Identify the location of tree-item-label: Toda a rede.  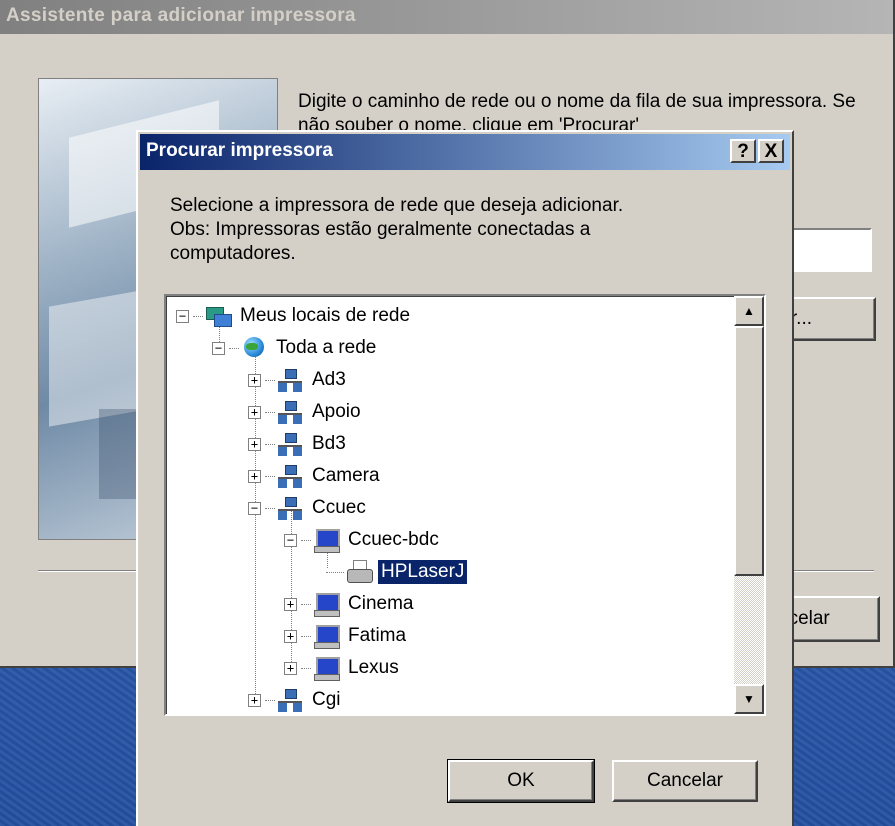
(326, 347).